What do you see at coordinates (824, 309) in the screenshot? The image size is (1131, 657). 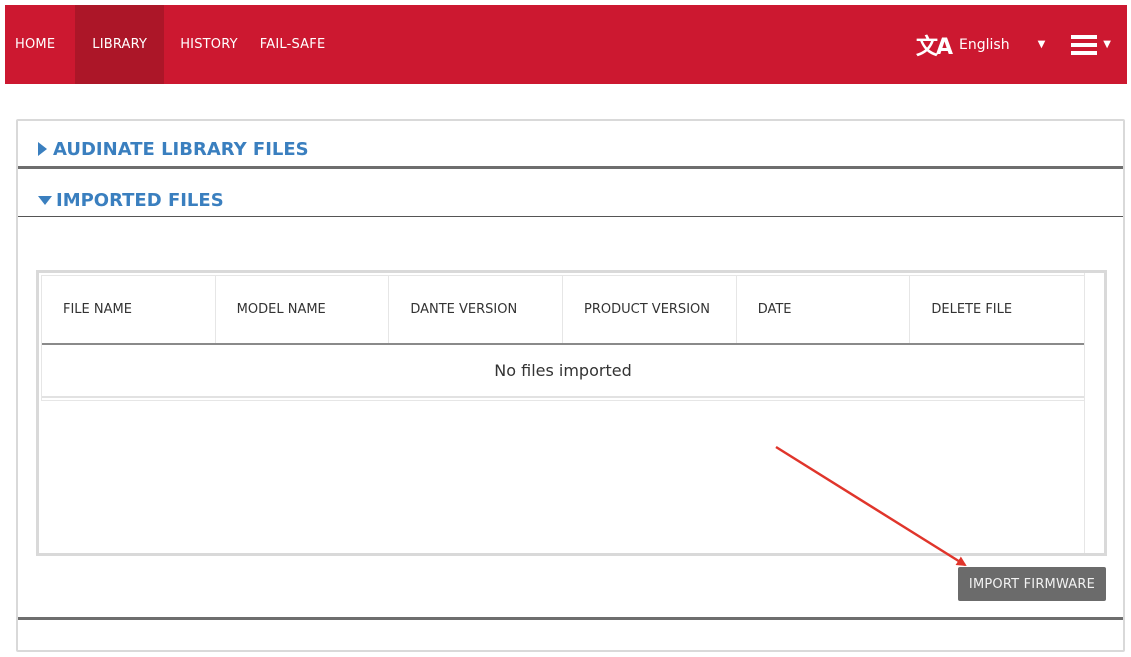 I see `column-date: DATE` at bounding box center [824, 309].